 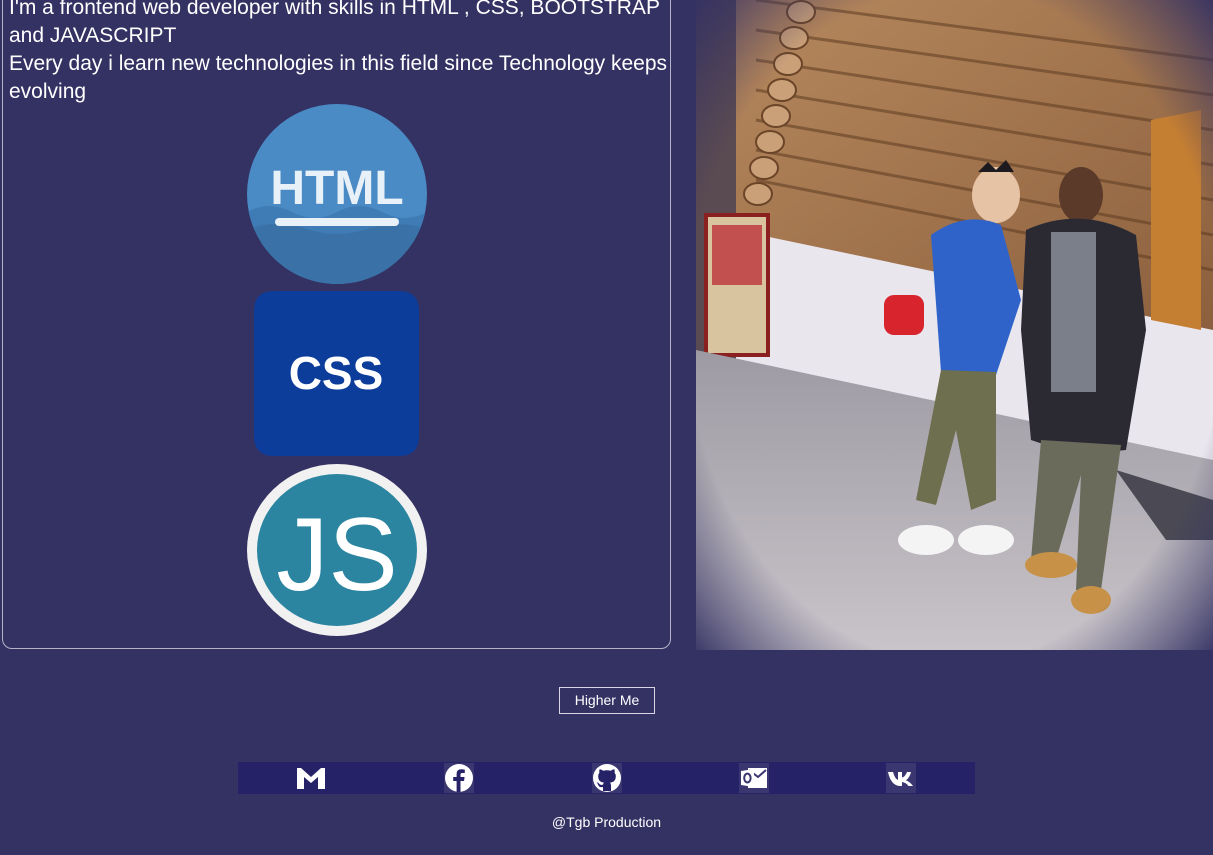 I want to click on github-icon, so click(x=607, y=778).